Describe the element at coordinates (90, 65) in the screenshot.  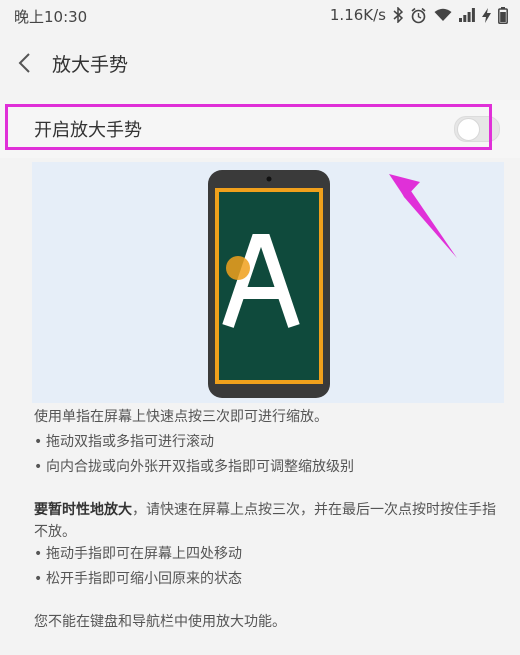
I see `page-title: 放大手势` at that location.